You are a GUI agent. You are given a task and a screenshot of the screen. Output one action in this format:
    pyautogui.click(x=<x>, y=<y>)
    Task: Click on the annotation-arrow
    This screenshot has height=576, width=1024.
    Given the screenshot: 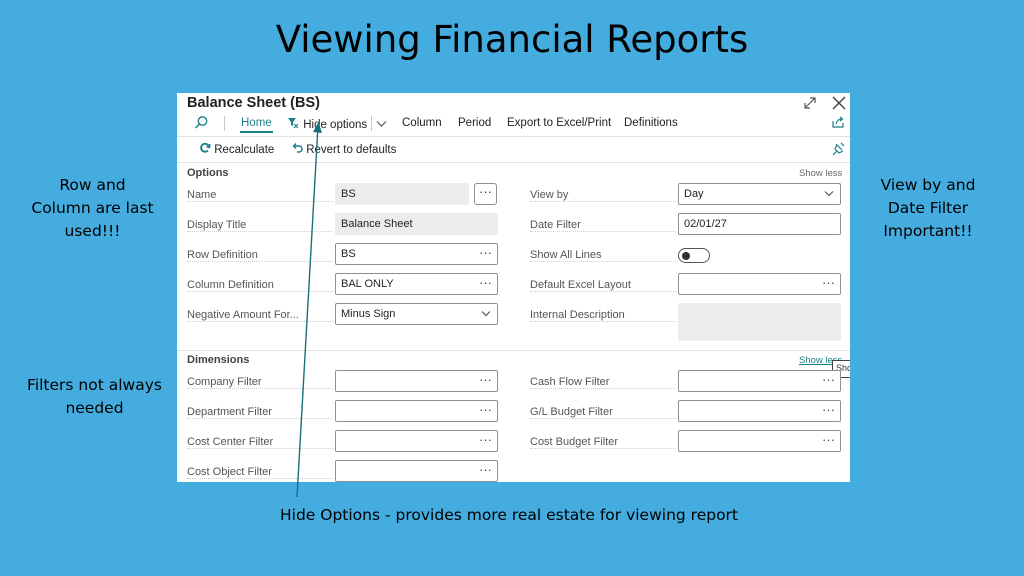 What is the action you would take?
    pyautogui.click(x=309, y=310)
    